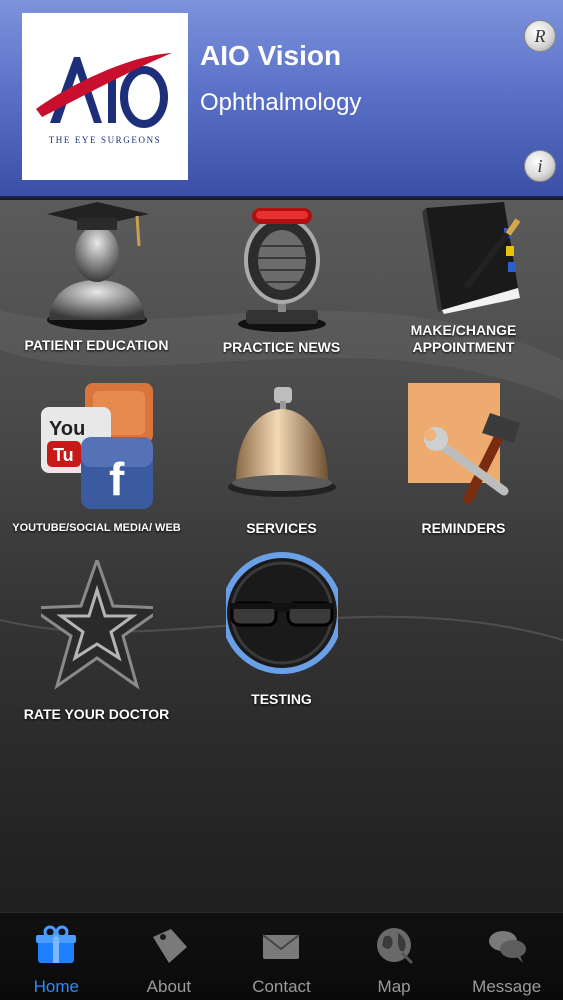 This screenshot has width=563, height=1000. What do you see at coordinates (97, 446) in the screenshot?
I see `social-media-icon: You Tu f` at bounding box center [97, 446].